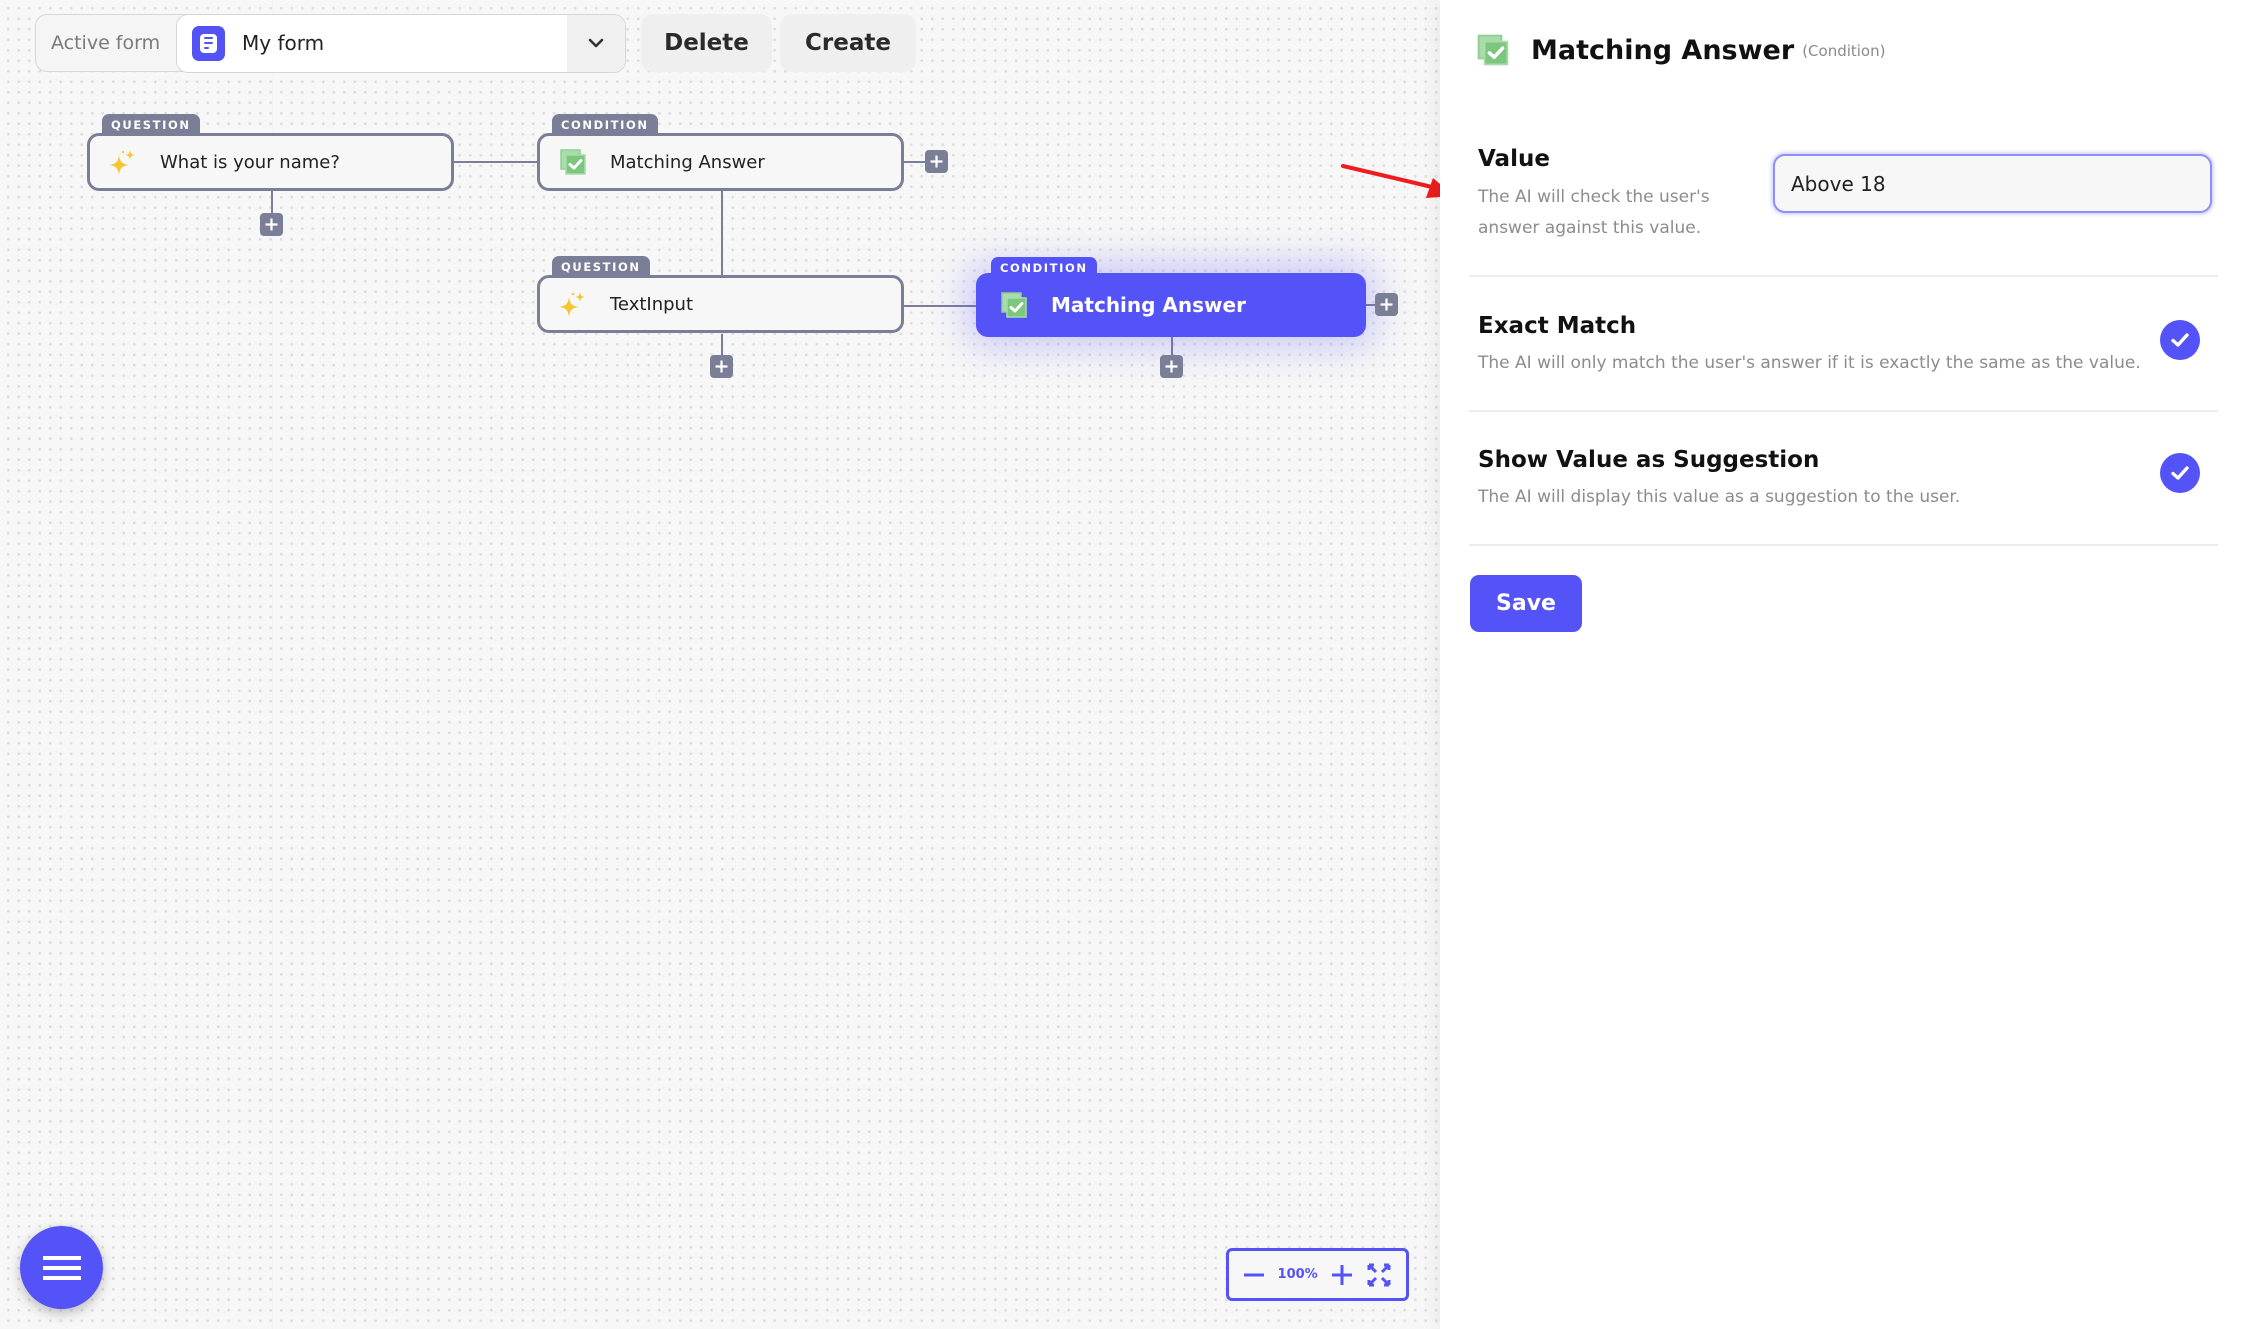  I want to click on active-form-group: Active form My form, so click(330, 43).